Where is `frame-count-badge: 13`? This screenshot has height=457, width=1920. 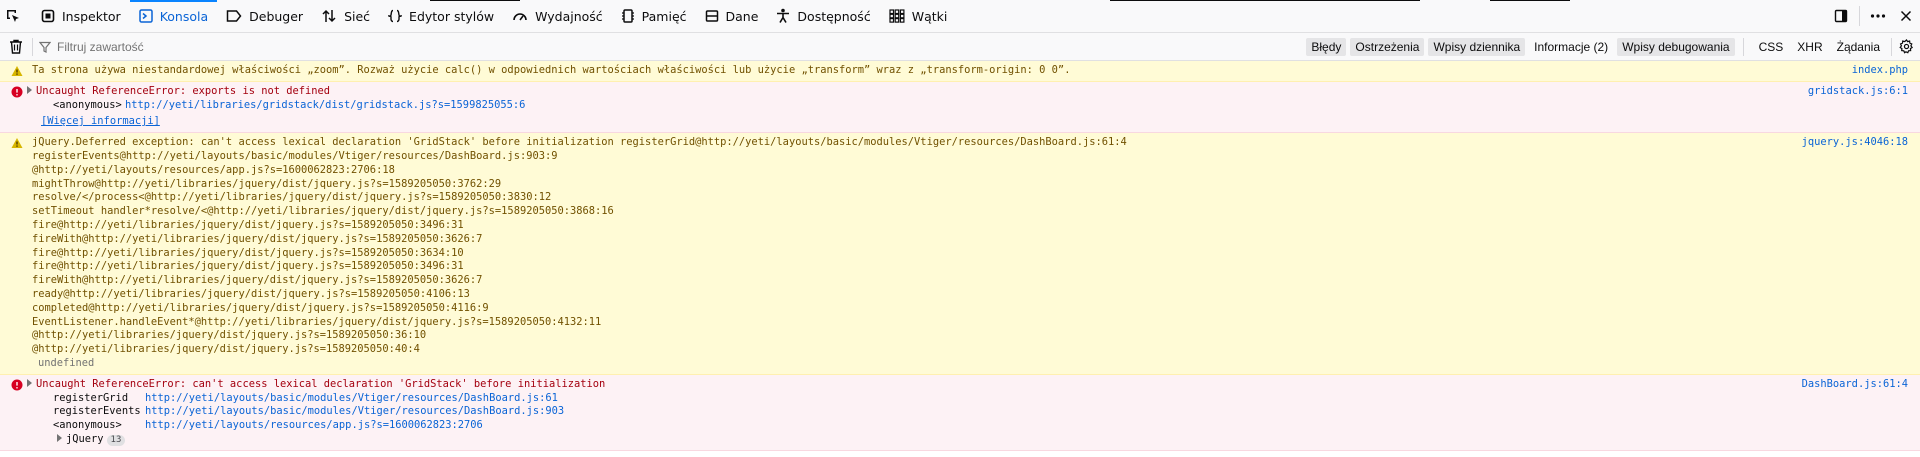 frame-count-badge: 13 is located at coordinates (116, 440).